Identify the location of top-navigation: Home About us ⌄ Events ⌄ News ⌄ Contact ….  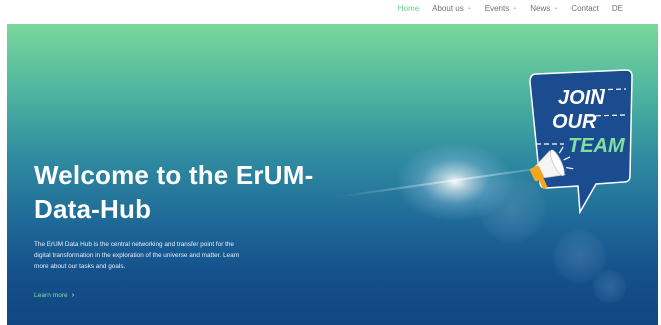
(330, 12).